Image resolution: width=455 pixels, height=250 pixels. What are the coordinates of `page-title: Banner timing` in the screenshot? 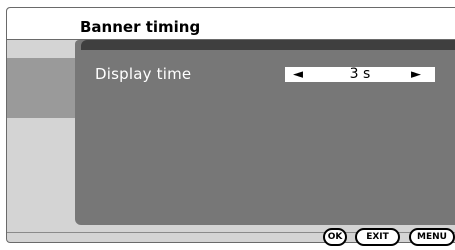 It's located at (140, 27).